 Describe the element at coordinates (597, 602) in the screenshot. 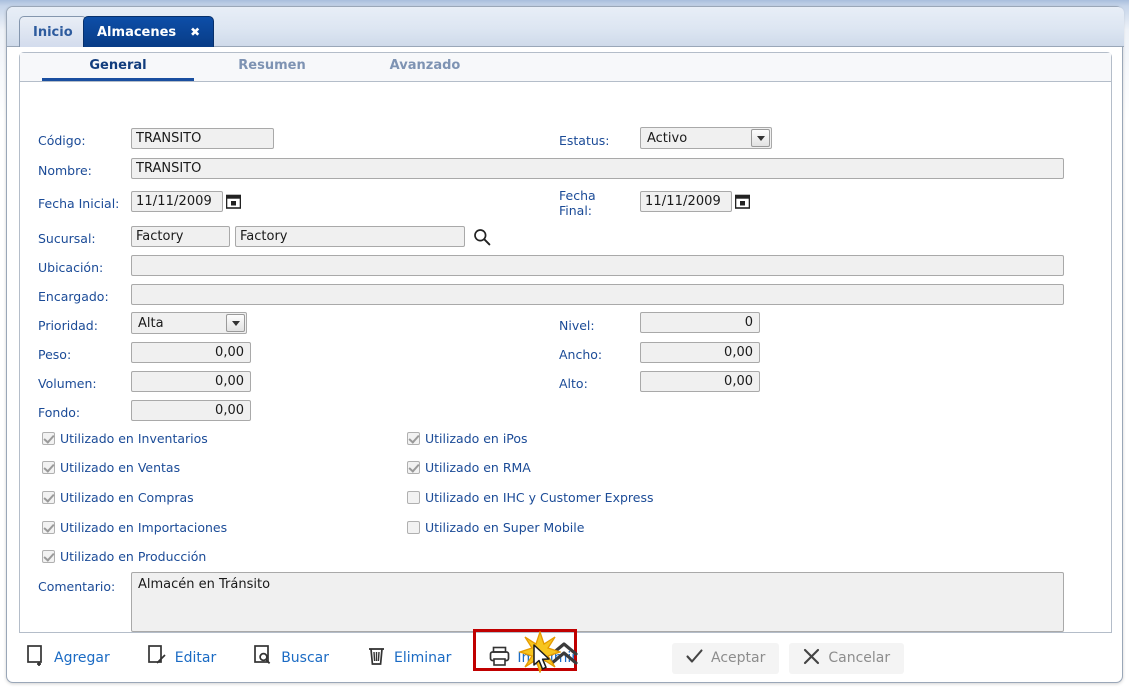

I see `comentario-textarea: Almacén en Tránsito` at that location.